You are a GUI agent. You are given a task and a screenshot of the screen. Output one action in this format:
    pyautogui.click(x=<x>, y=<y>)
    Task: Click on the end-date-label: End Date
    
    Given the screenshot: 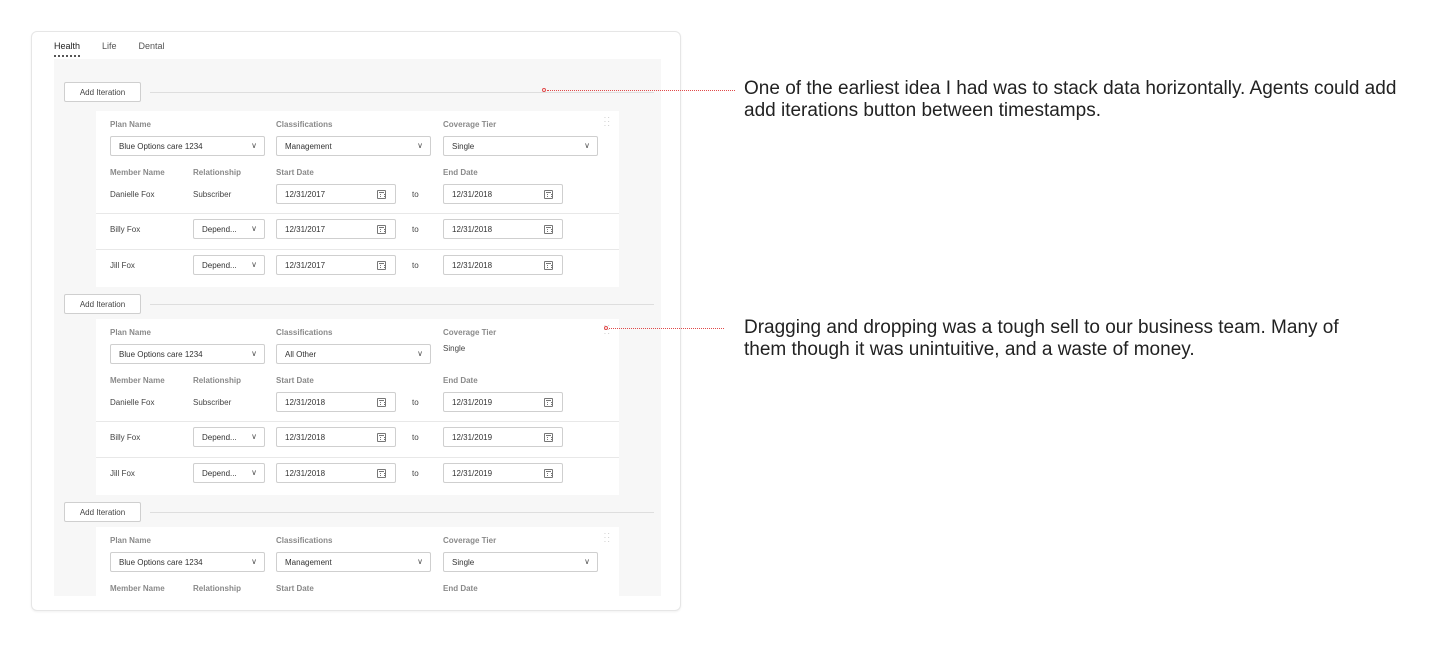 What is the action you would take?
    pyautogui.click(x=460, y=588)
    